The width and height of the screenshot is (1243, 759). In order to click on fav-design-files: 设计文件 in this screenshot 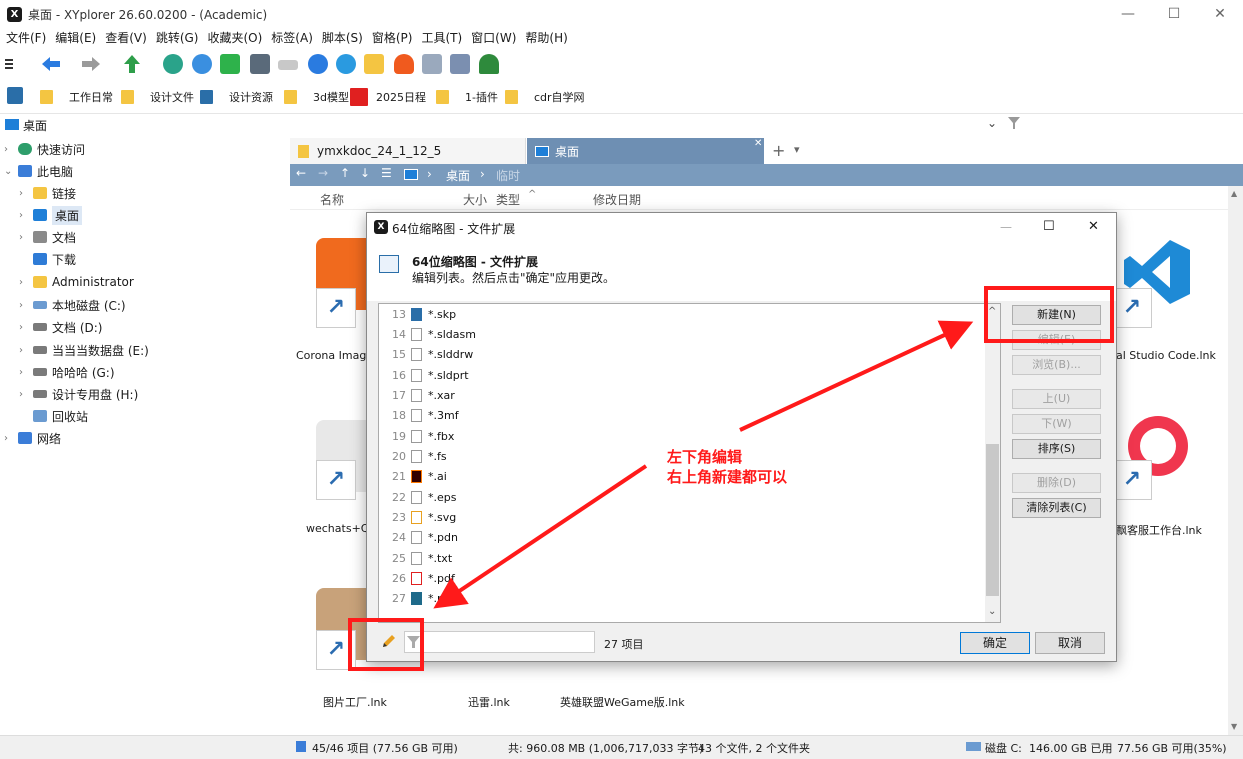, I will do `click(157, 97)`.